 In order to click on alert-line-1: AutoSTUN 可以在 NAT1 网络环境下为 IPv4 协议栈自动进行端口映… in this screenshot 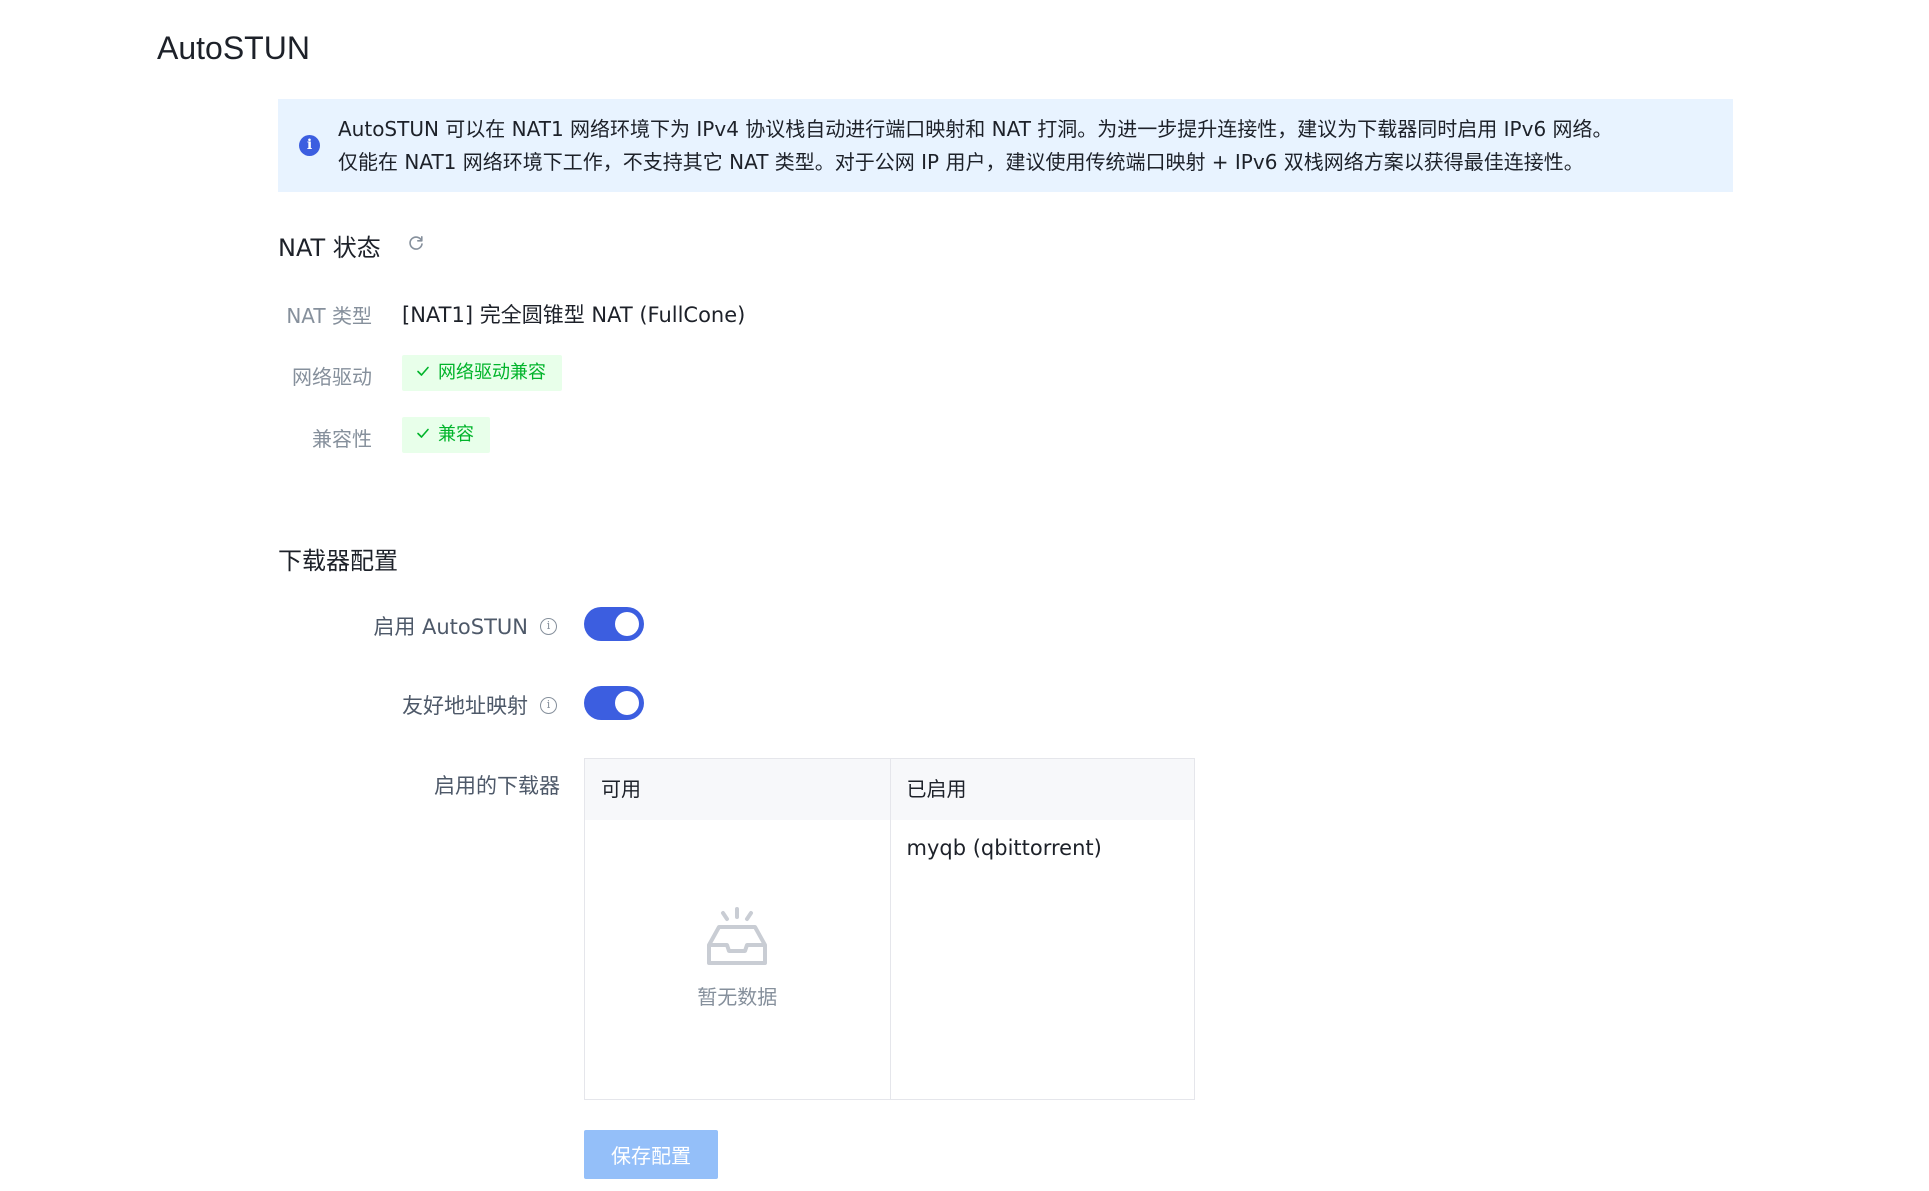, I will do `click(975, 129)`.